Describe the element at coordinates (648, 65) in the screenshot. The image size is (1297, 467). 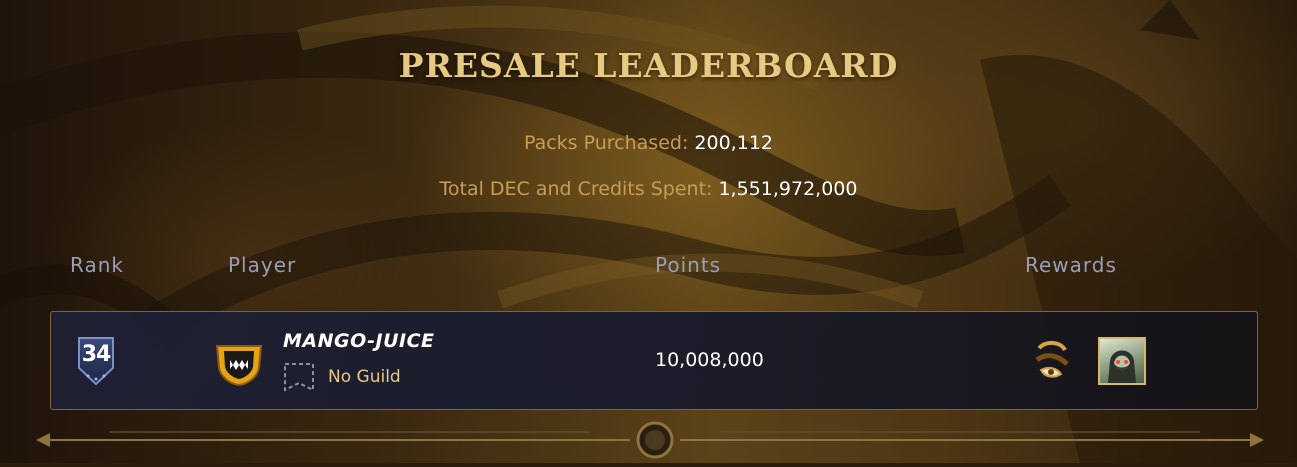
I see `page-title: PRESALE LEADERBOARD` at that location.